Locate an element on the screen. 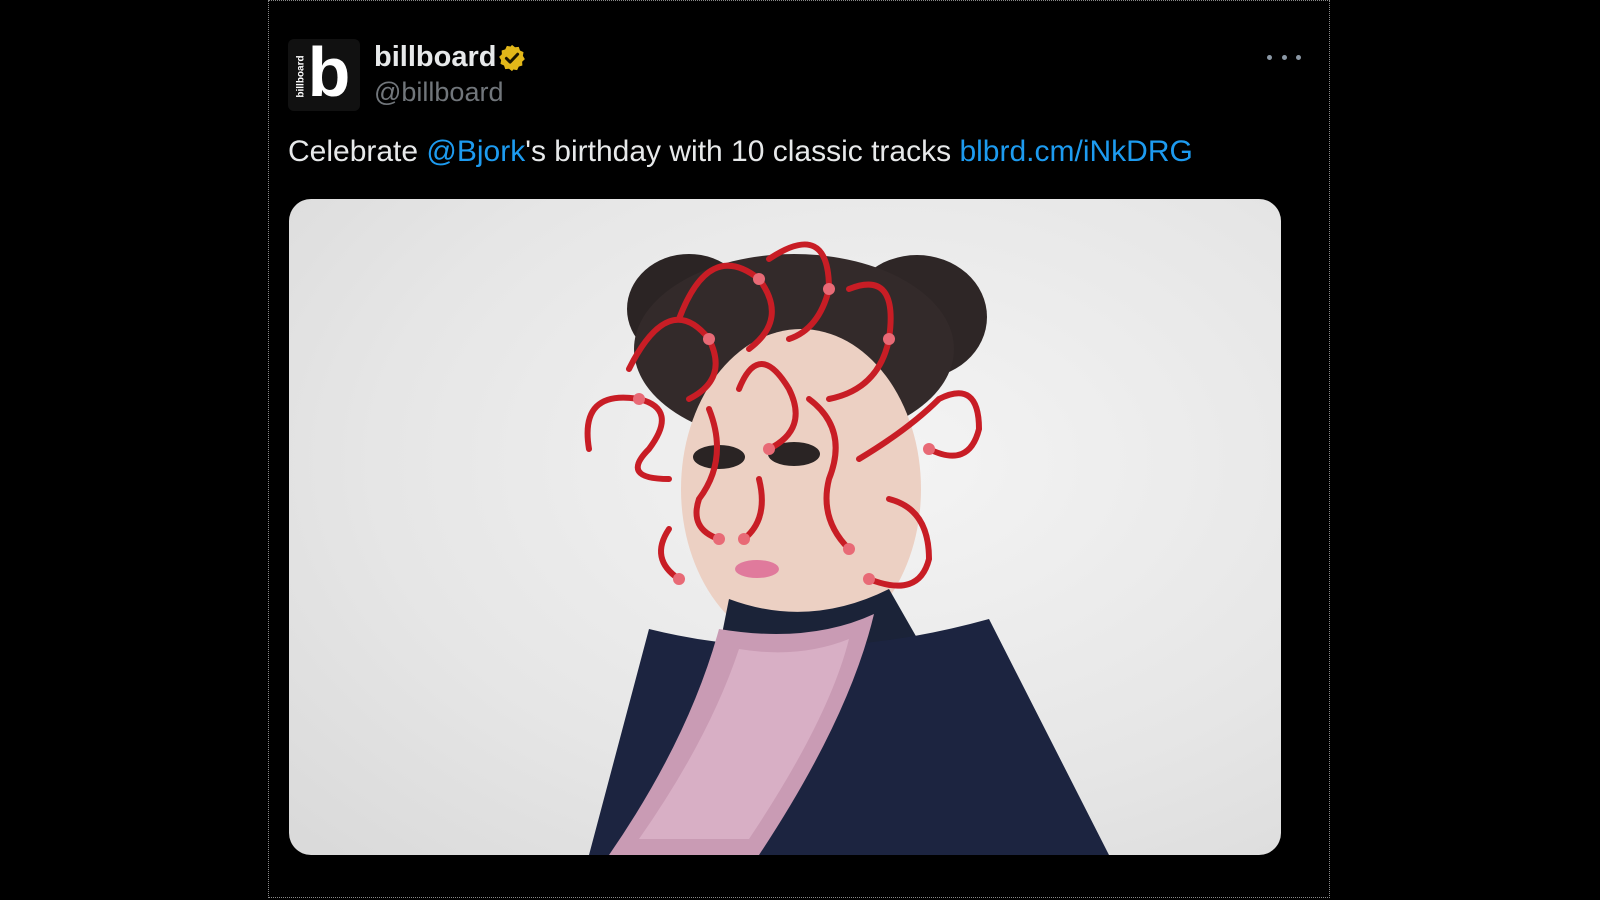 This screenshot has height=900, width=1600. tweet-text-start: Celebrate is located at coordinates (357, 151).